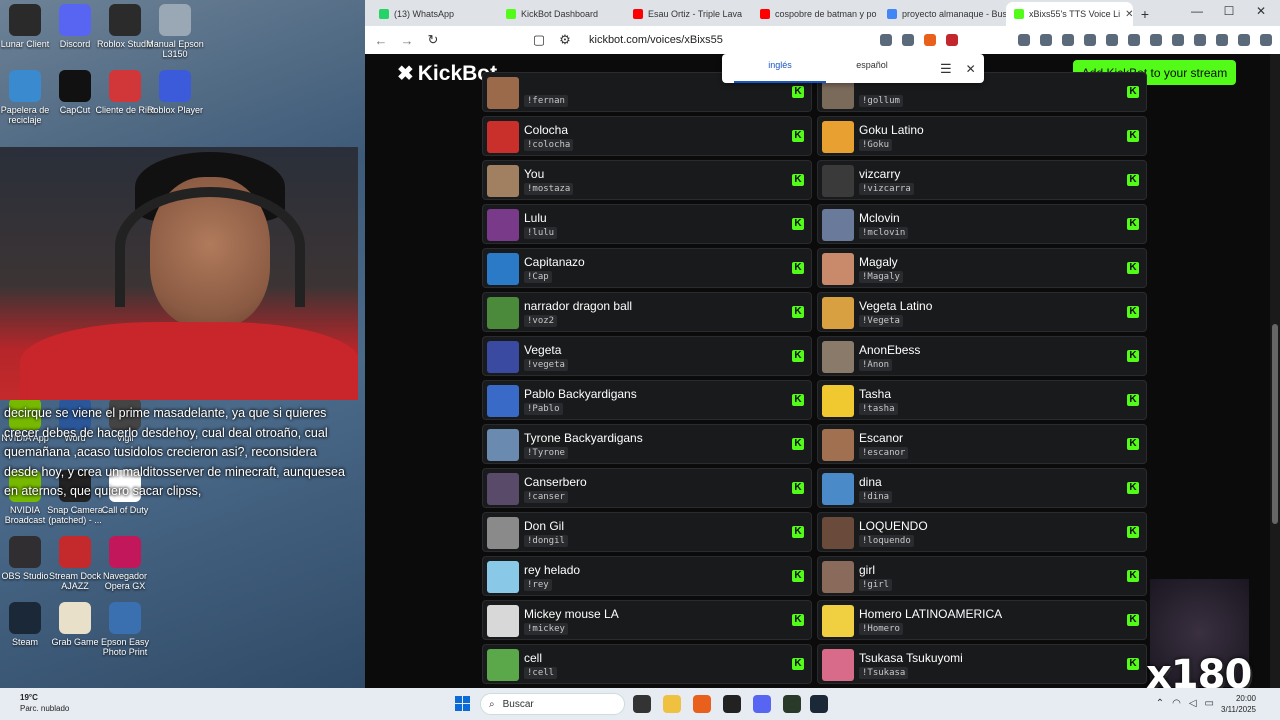  Describe the element at coordinates (982, 268) in the screenshot. I see `voice-card: Magaly !Magaly K` at that location.